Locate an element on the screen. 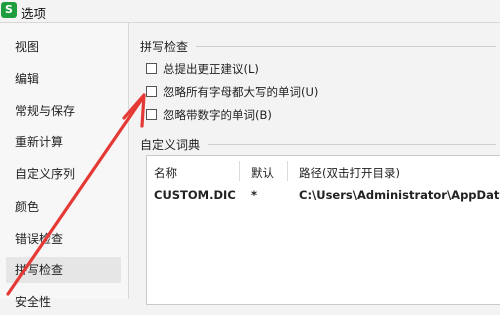 The height and width of the screenshot is (315, 500). sidebar-item-recalculate: 重新计算 is located at coordinates (63, 142).